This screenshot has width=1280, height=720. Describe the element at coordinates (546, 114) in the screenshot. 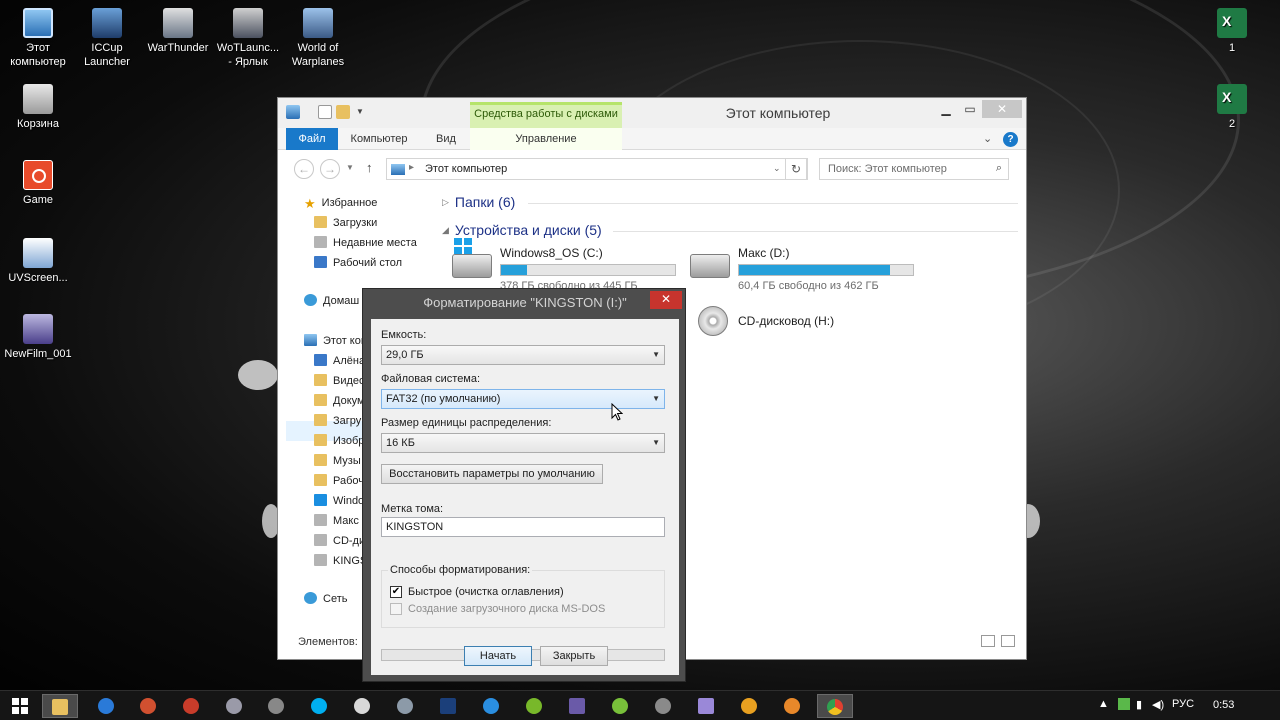

I see `contextual-group-label: Средства работы с дисками` at that location.